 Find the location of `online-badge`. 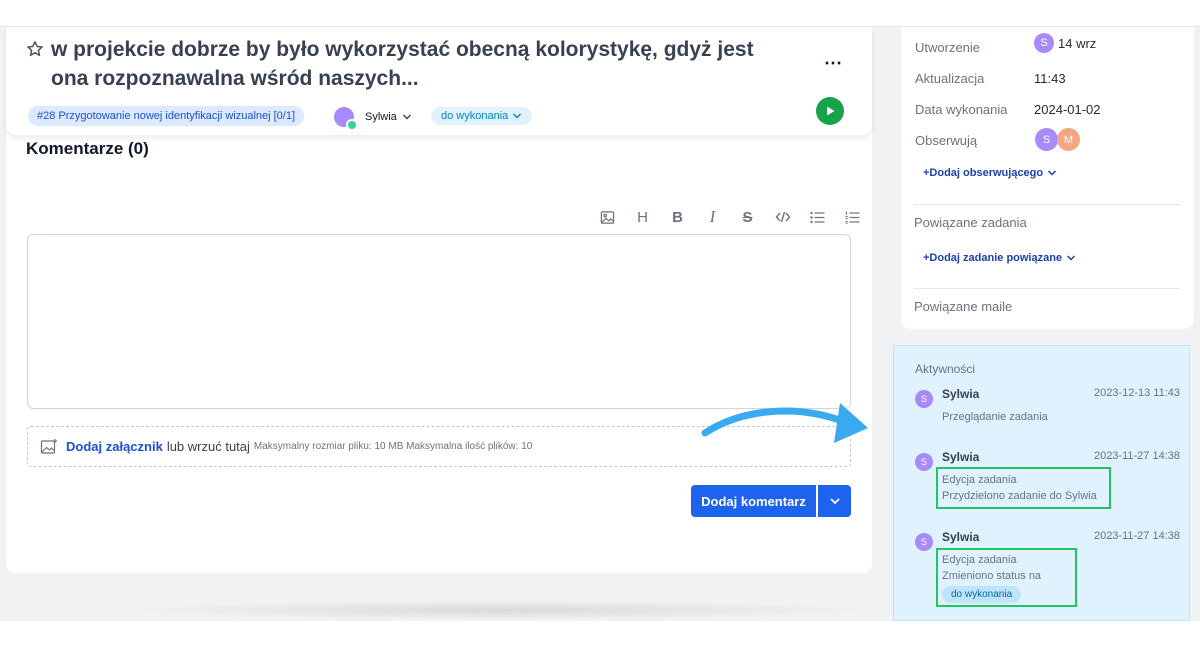

online-badge is located at coordinates (352, 125).